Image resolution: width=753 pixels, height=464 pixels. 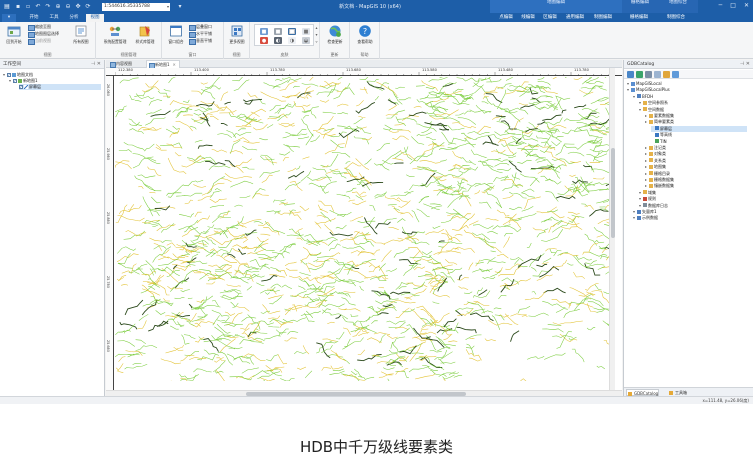 I want to click on zoom-in-icon: ⊕, so click(x=58, y=7).